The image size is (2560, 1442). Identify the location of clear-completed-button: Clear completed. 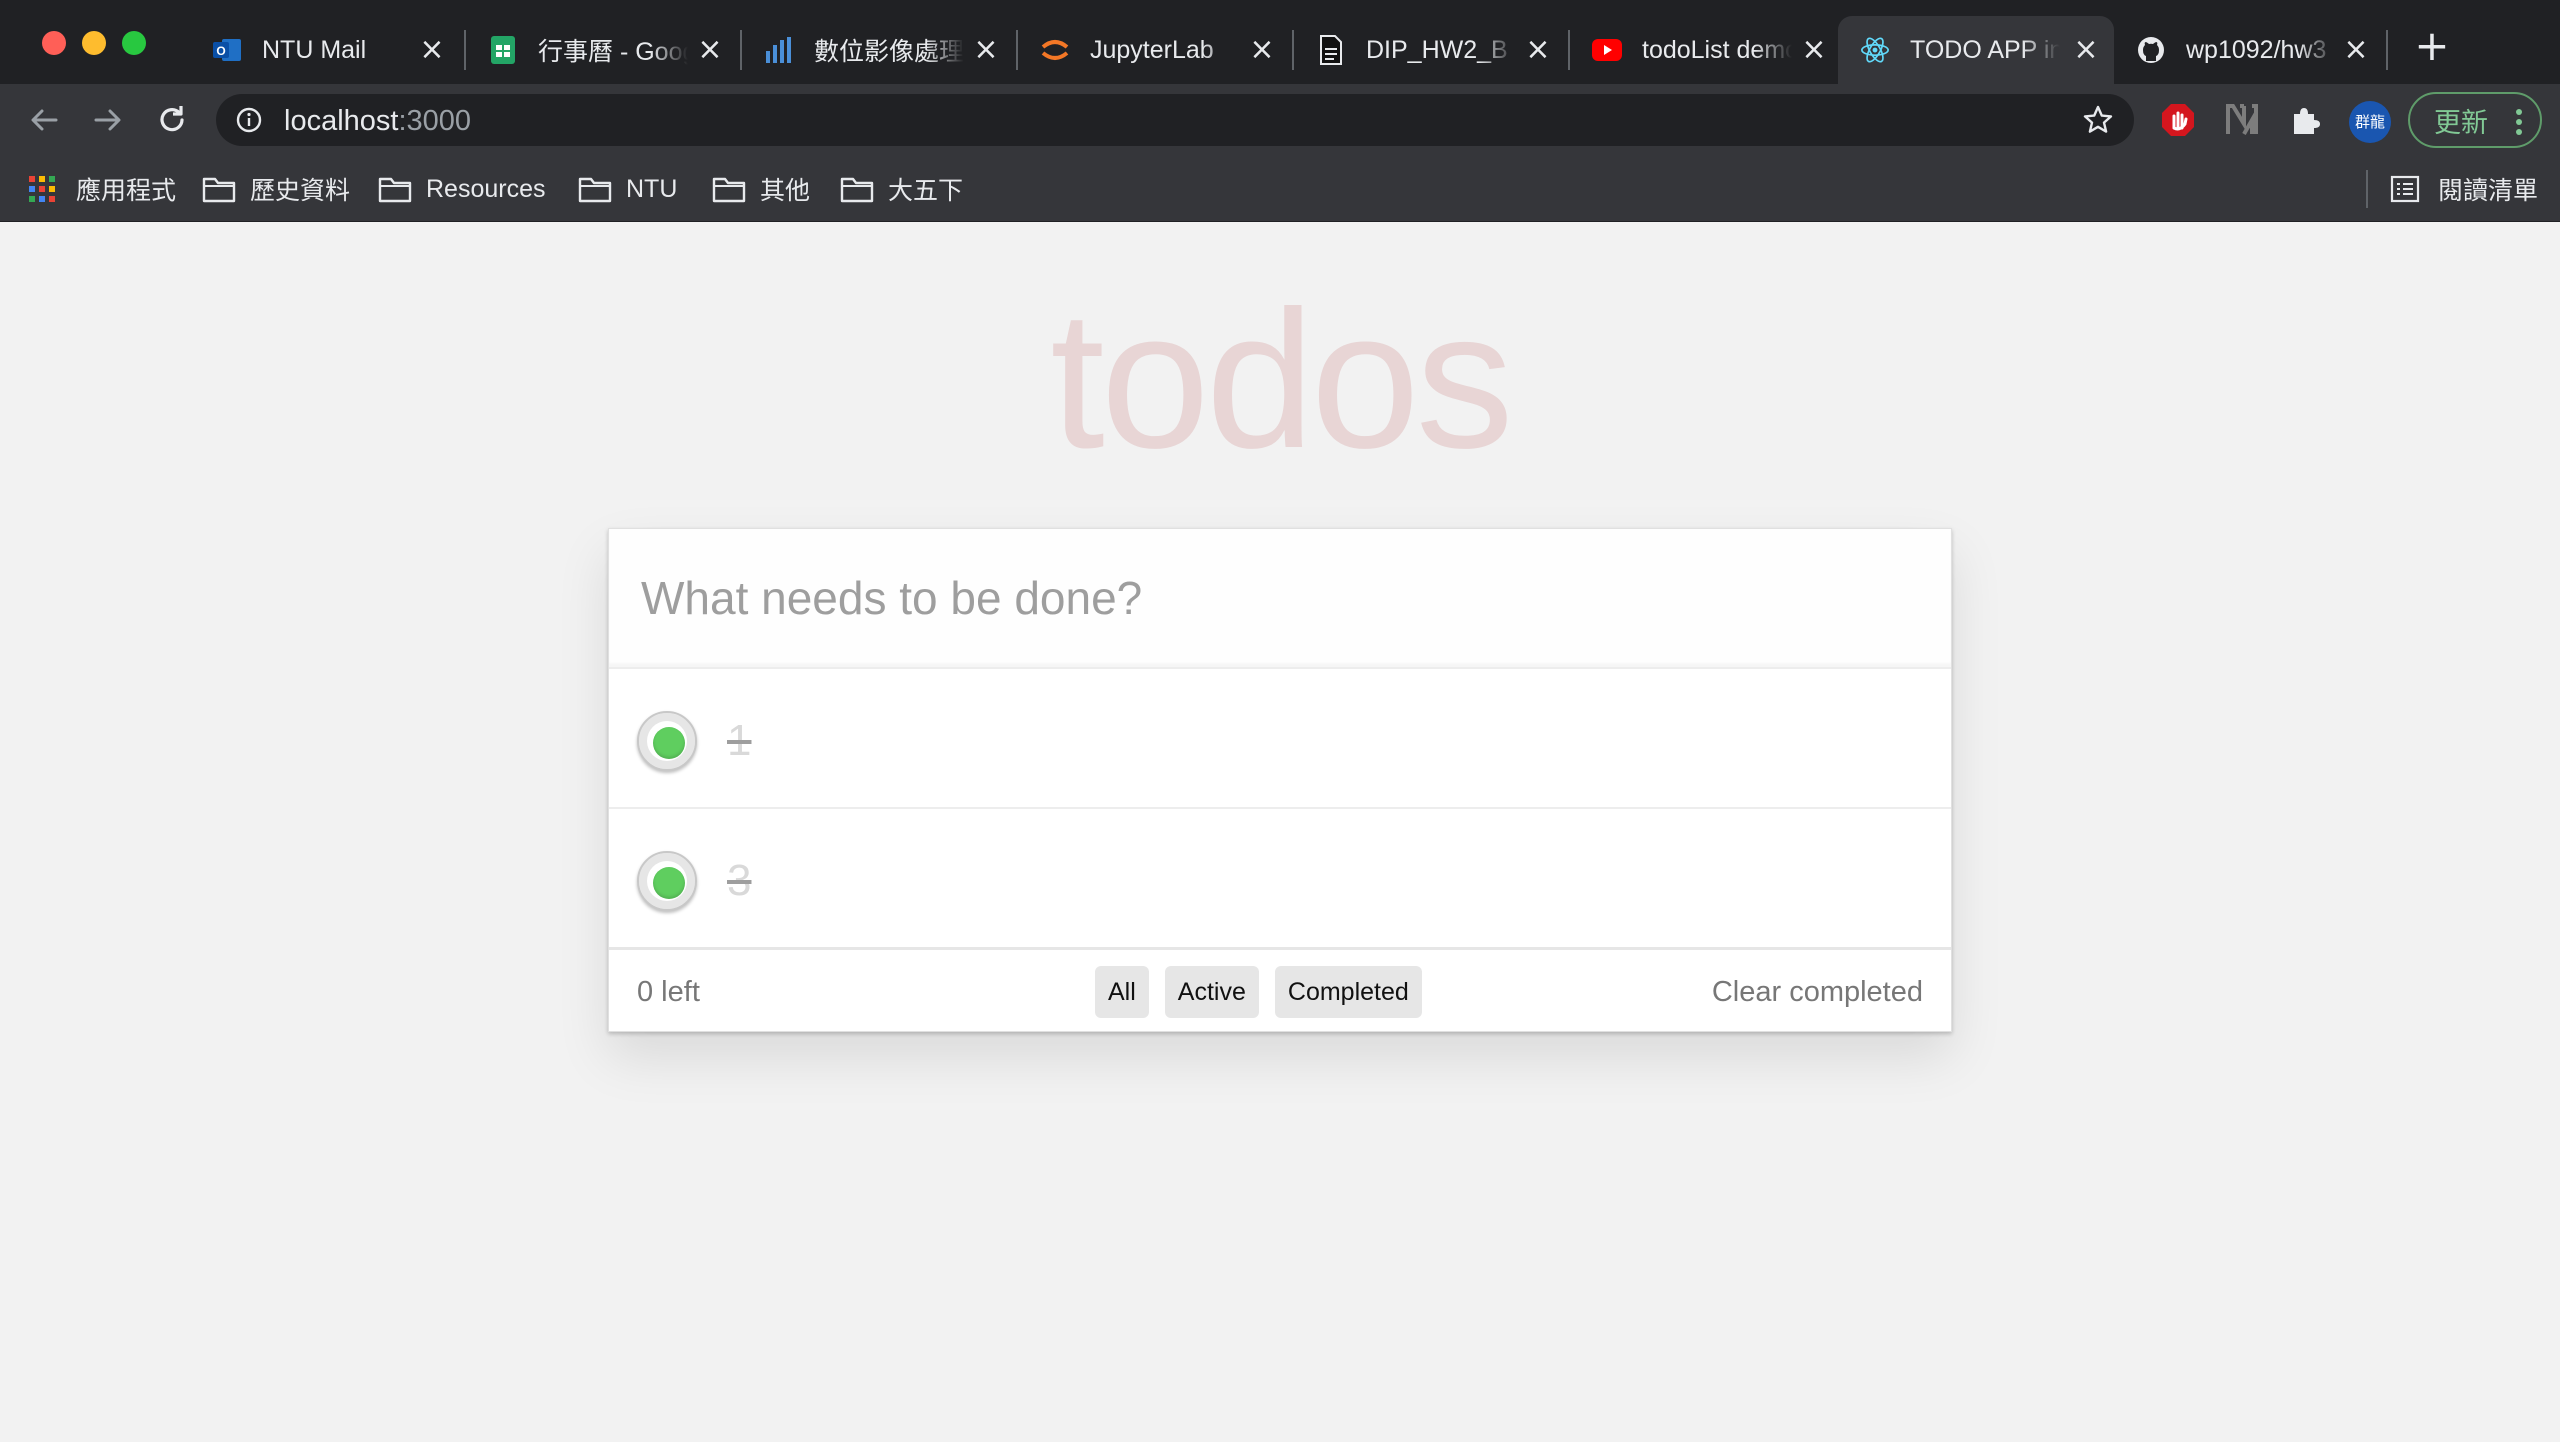
(1817, 992).